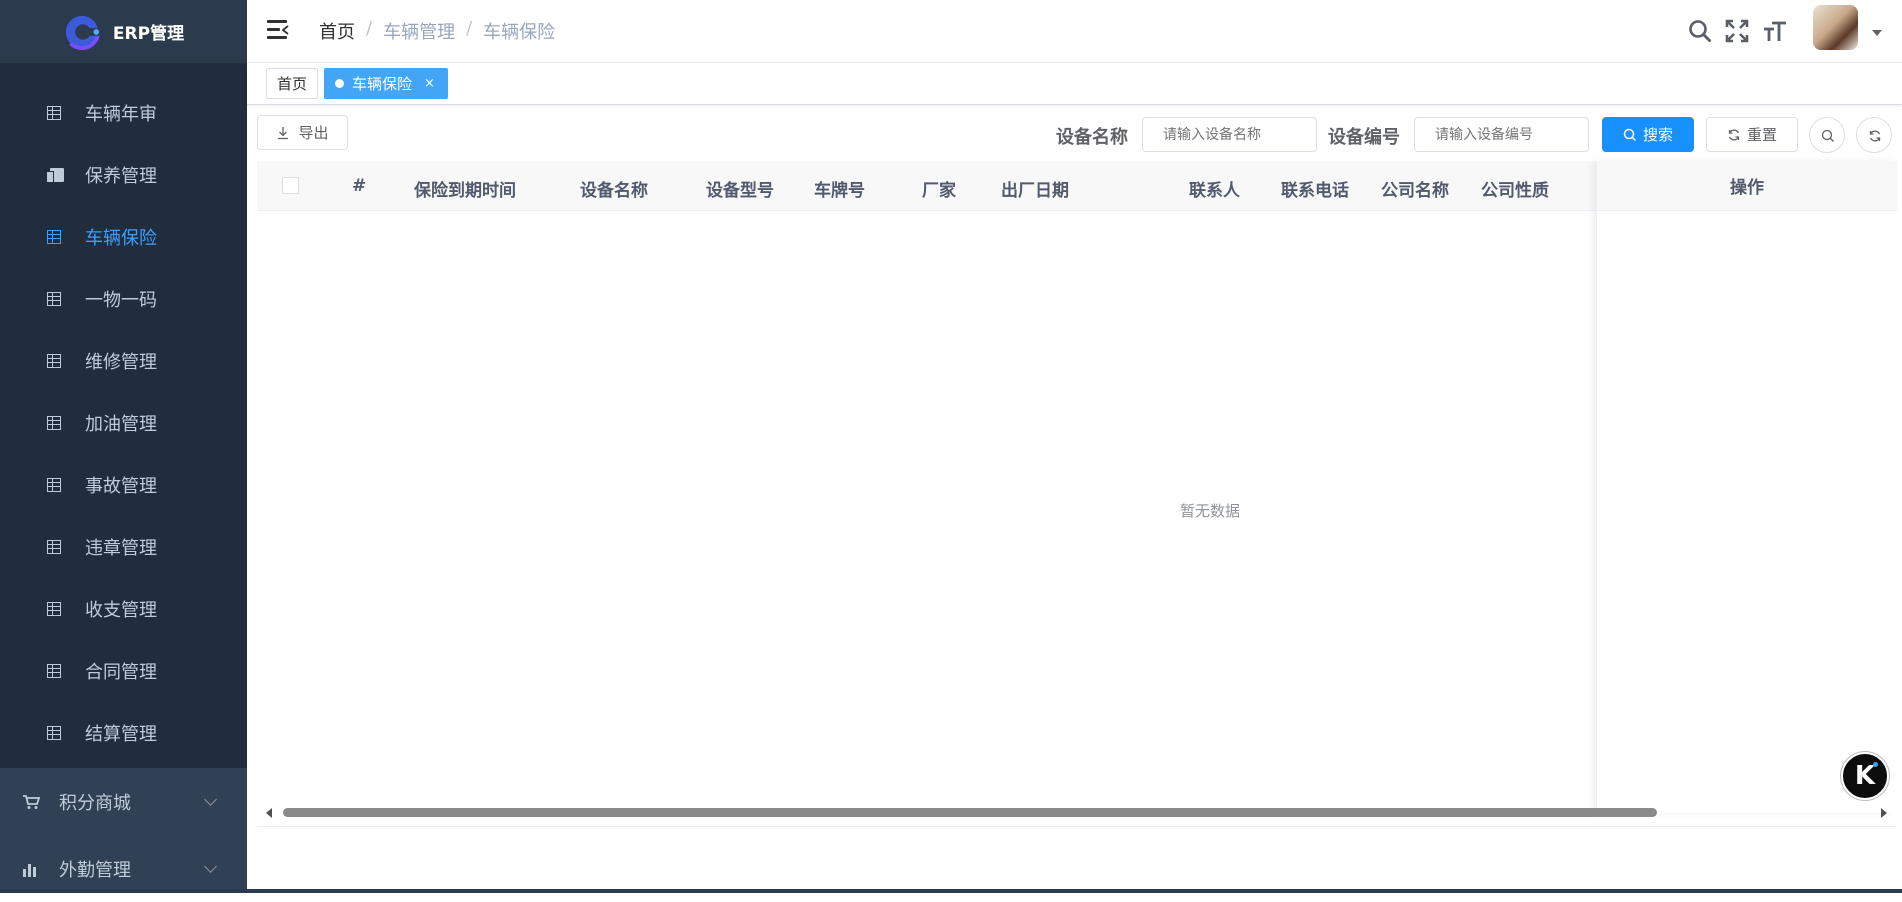 The height and width of the screenshot is (902, 1902). What do you see at coordinates (740, 191) in the screenshot?
I see `column-device-model: 设备型号` at bounding box center [740, 191].